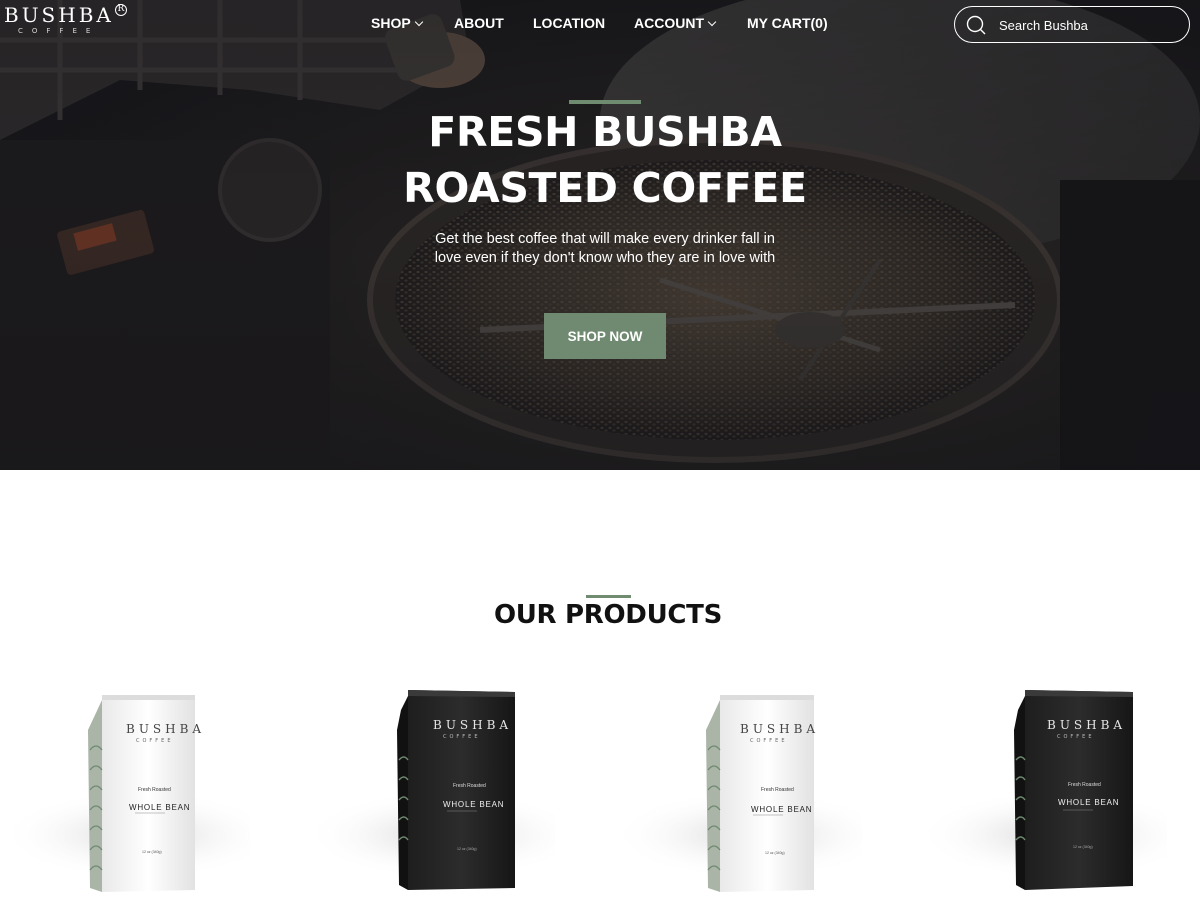 This screenshot has height=900, width=1200. What do you see at coordinates (605, 132) in the screenshot?
I see `hero-title-line1: FRESH BUSHBA` at bounding box center [605, 132].